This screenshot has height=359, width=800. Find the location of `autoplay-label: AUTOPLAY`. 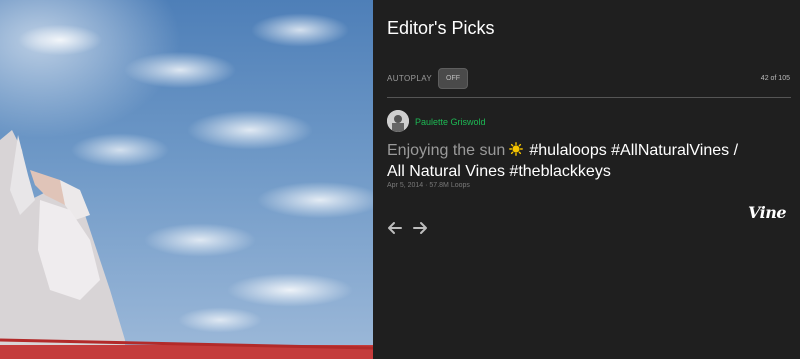

autoplay-label: AUTOPLAY is located at coordinates (410, 78).